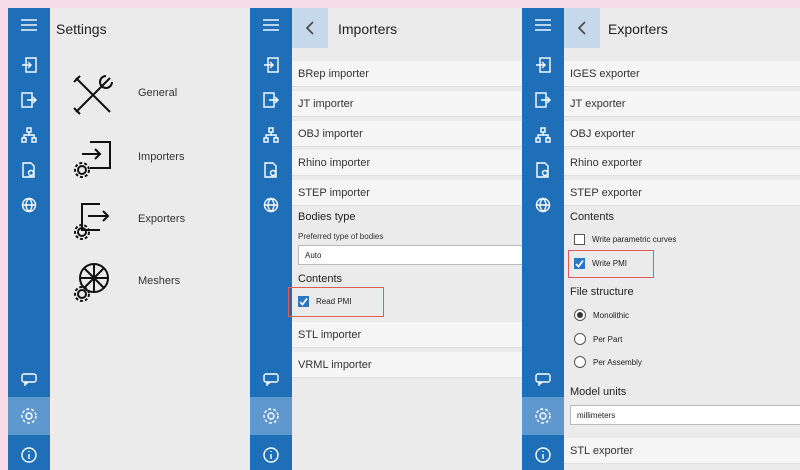 Image resolution: width=800 pixels, height=470 pixels. What do you see at coordinates (407, 335) in the screenshot?
I see `importer-row-stl: STL importer` at bounding box center [407, 335].